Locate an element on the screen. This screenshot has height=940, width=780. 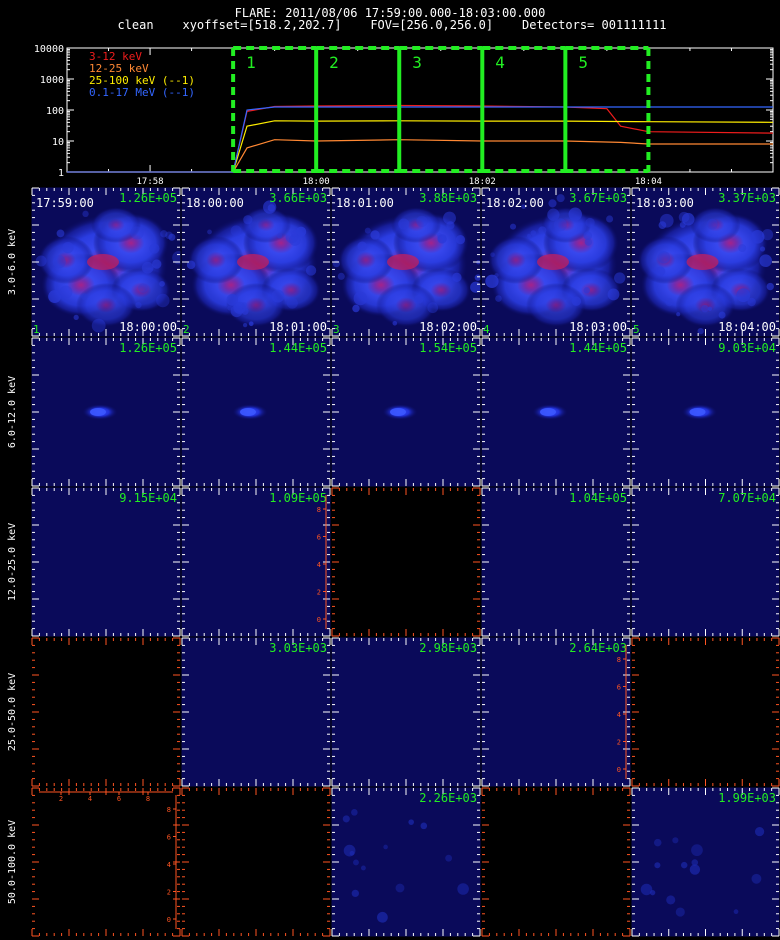
x-tick-label: 18:00 is located at coordinates (316, 182).